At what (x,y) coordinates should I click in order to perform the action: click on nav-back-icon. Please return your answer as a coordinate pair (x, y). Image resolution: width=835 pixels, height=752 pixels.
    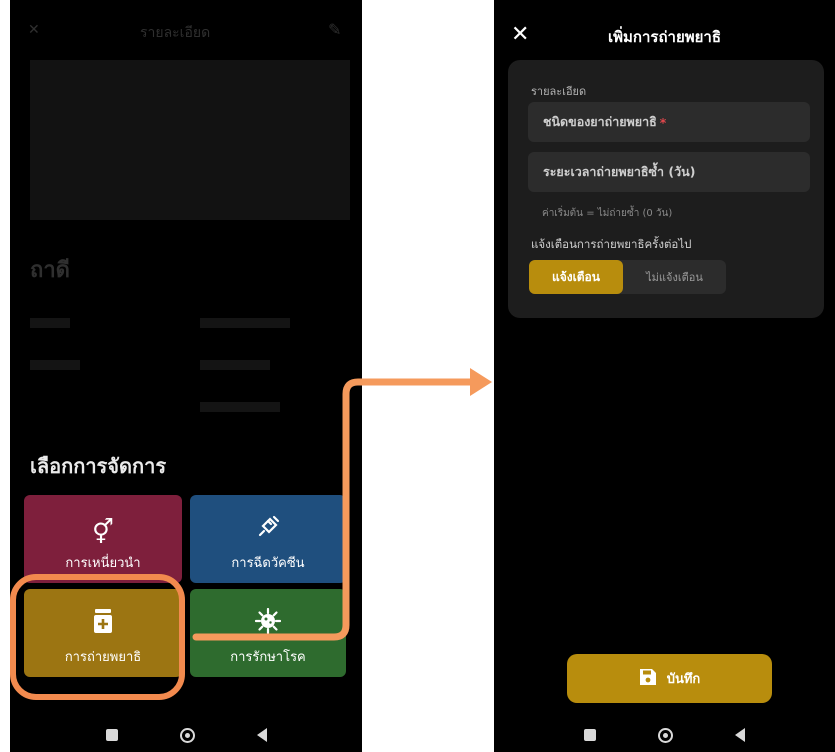
    Looking at the image, I should click on (740, 735).